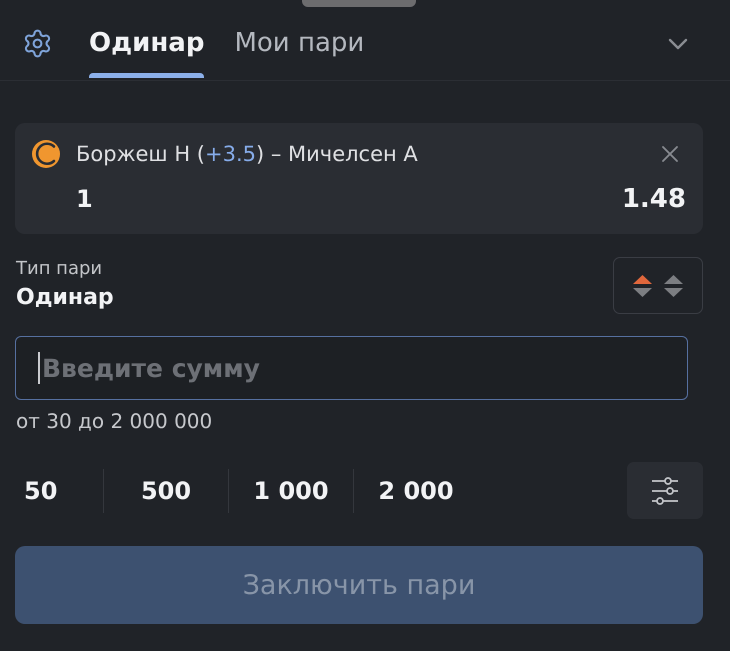 Image resolution: width=730 pixels, height=651 pixels. What do you see at coordinates (351, 368) in the screenshot?
I see `amount-input-field: Введите сумму` at bounding box center [351, 368].